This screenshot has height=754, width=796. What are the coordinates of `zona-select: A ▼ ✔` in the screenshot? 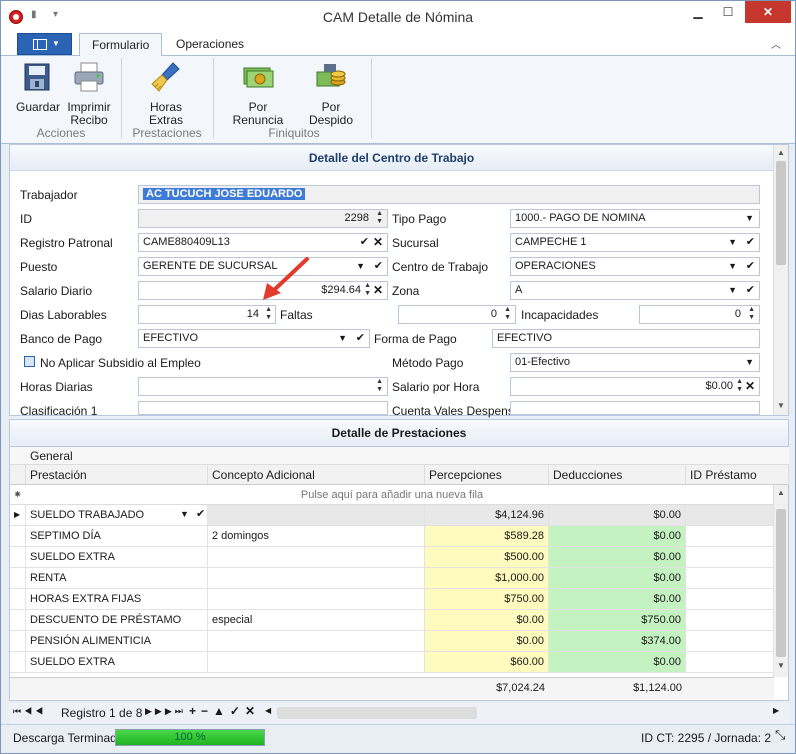 It's located at (635, 290).